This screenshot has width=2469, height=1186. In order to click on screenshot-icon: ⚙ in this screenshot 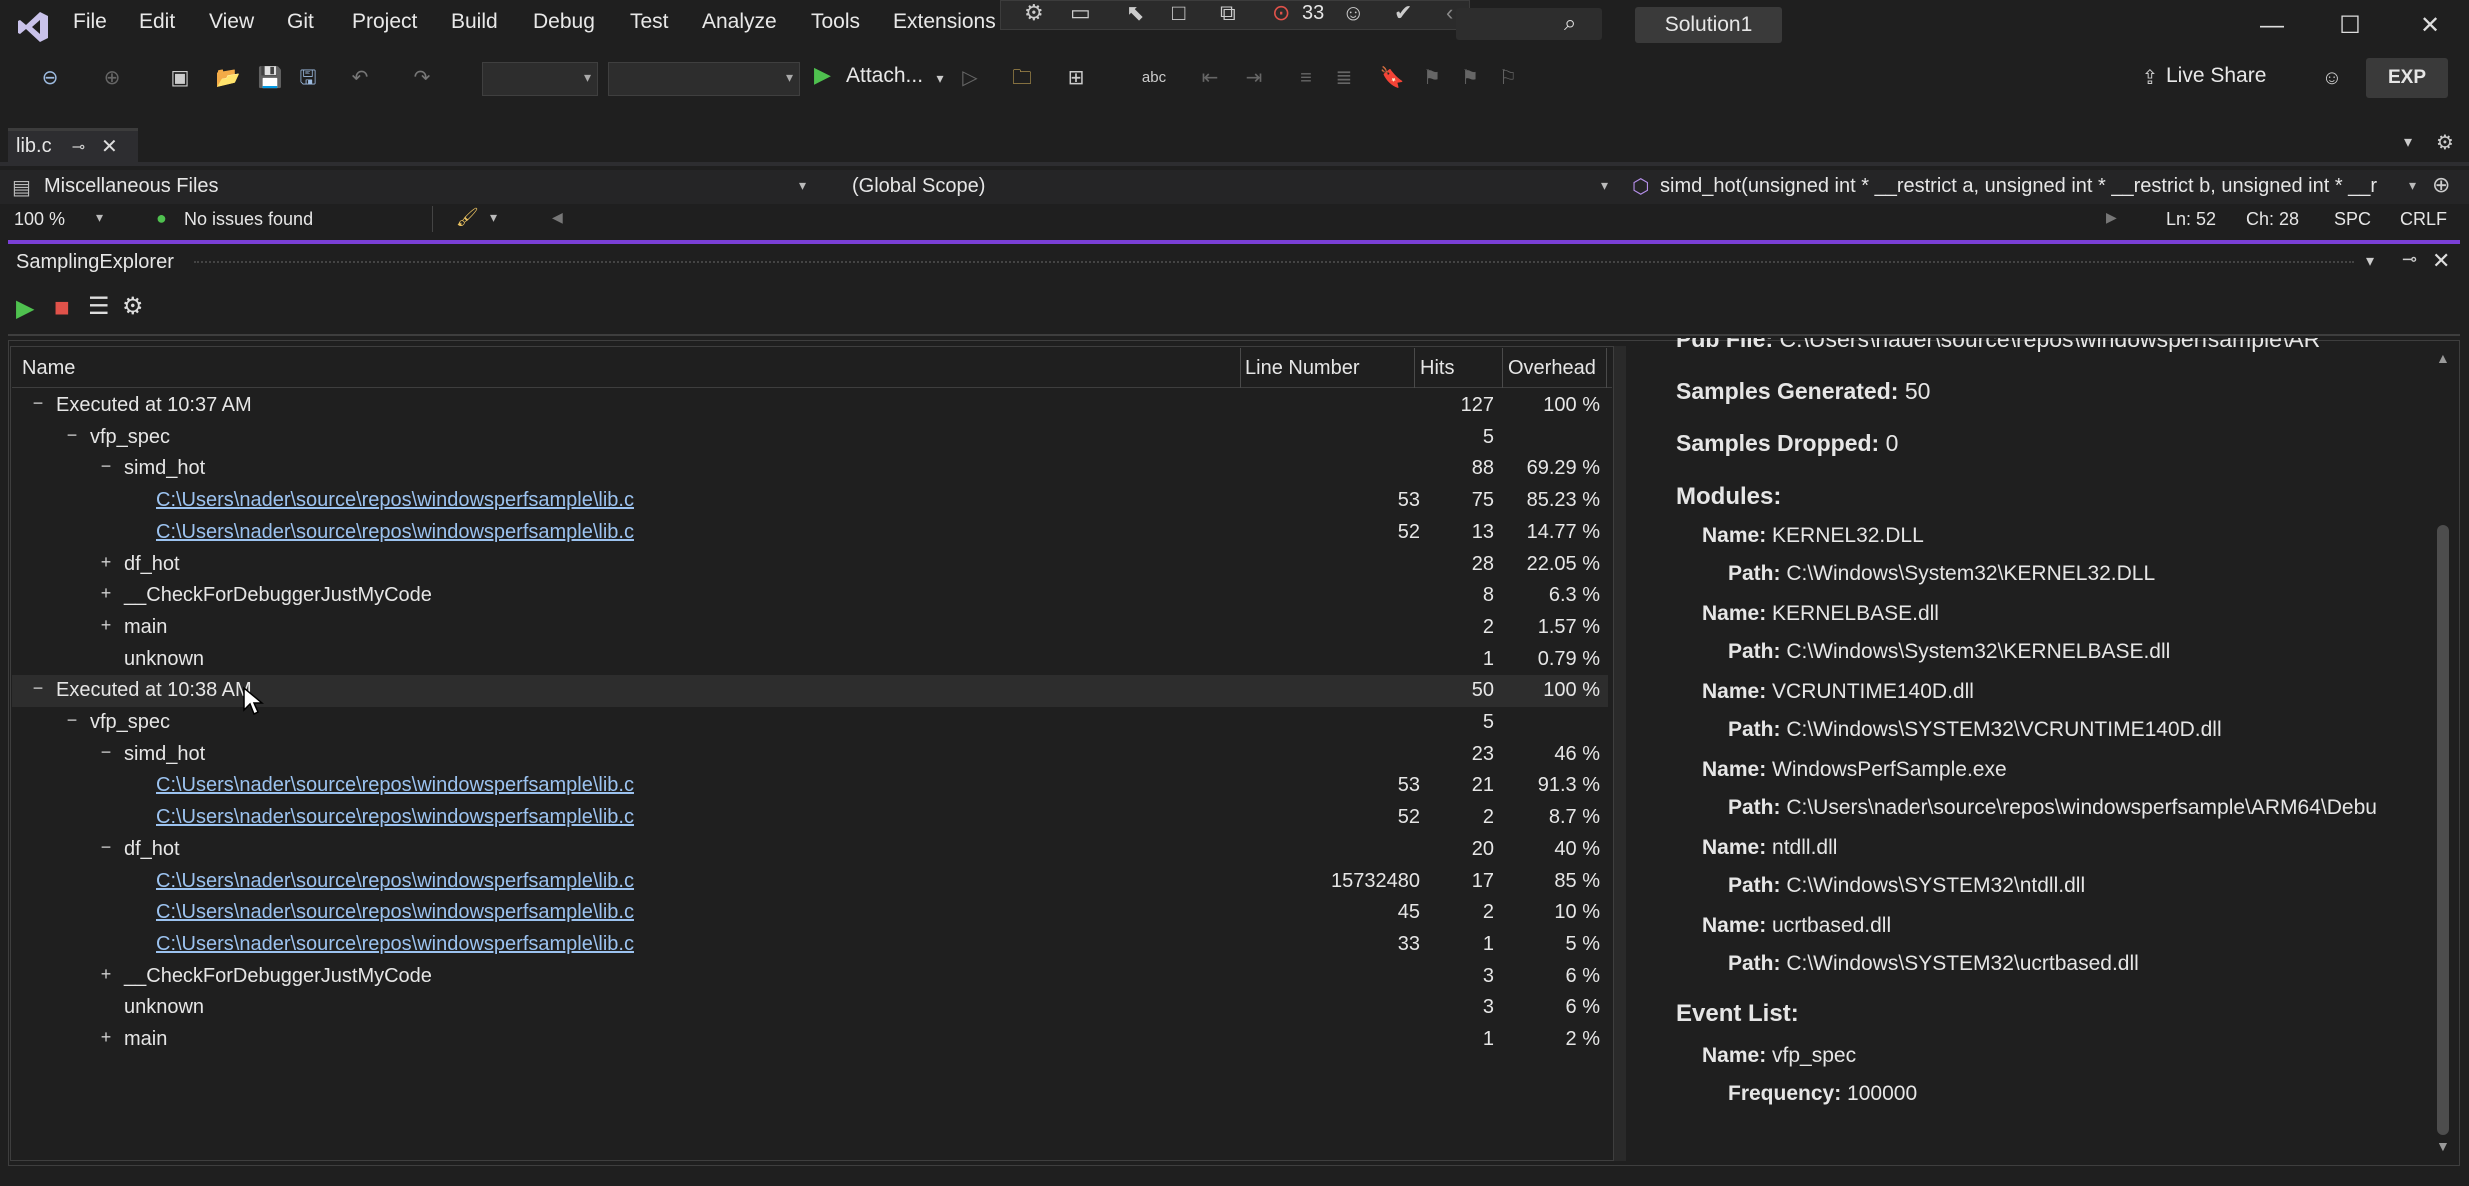, I will do `click(1034, 13)`.